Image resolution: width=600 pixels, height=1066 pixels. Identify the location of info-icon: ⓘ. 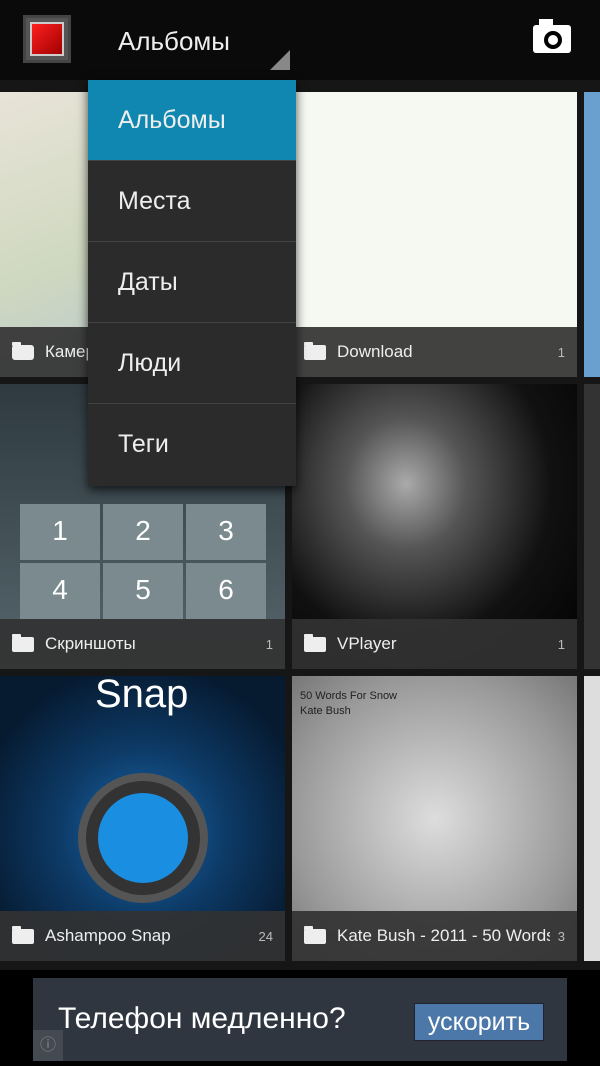
(48, 1045).